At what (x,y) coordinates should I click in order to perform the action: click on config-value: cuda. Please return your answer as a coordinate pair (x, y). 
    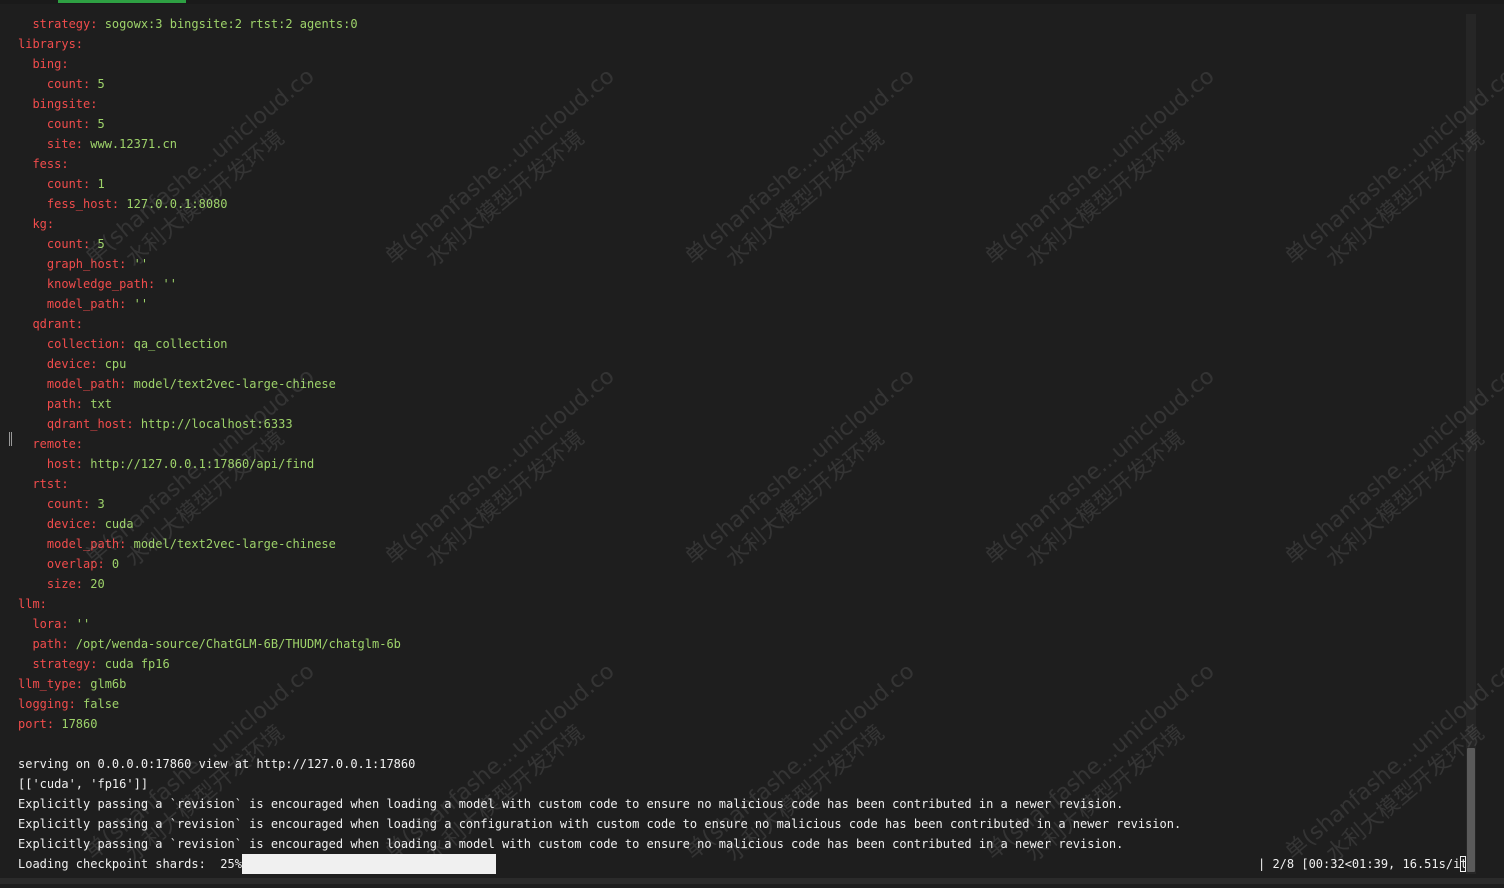
    Looking at the image, I should click on (119, 524).